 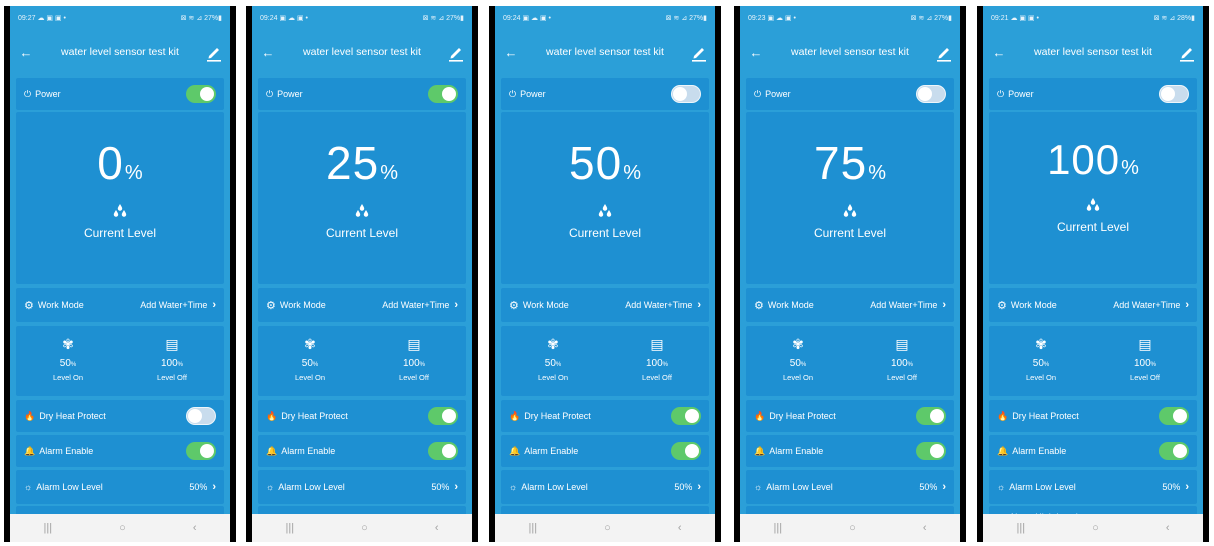 What do you see at coordinates (802, 416) in the screenshot?
I see `dry-heat-label: Dry Heat Protect` at bounding box center [802, 416].